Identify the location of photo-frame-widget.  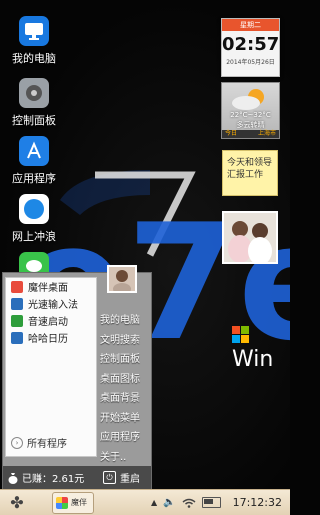
(250, 238).